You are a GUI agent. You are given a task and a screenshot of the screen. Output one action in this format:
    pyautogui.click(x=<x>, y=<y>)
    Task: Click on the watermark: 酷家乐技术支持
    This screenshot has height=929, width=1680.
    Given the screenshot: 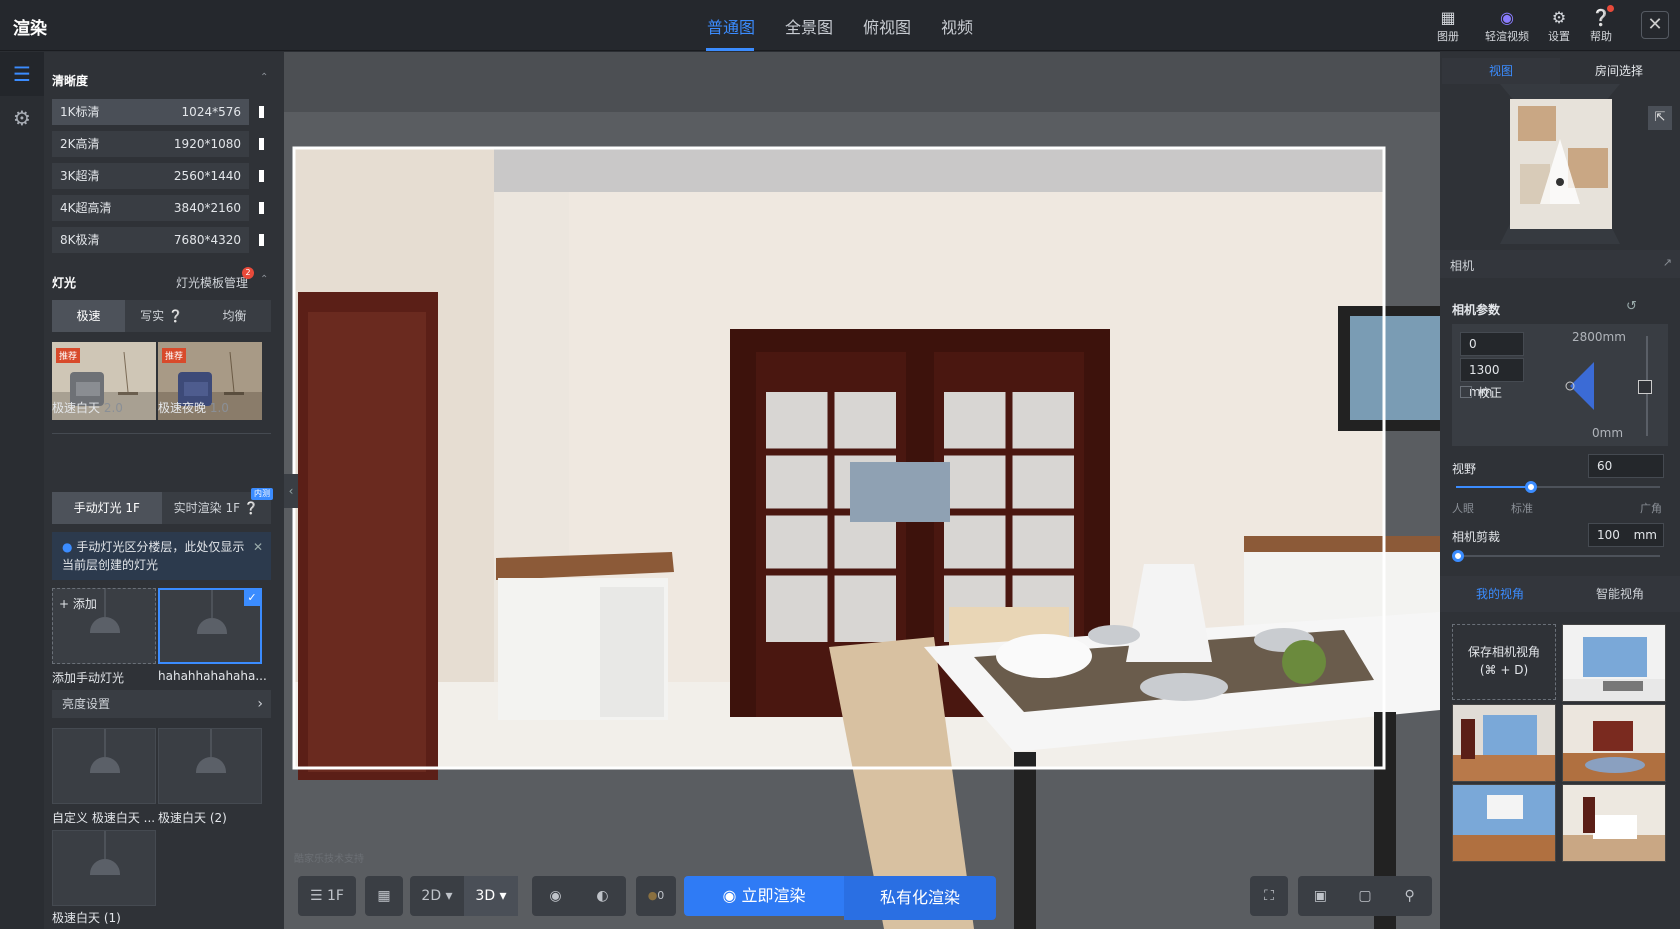 What is the action you would take?
    pyautogui.click(x=329, y=859)
    